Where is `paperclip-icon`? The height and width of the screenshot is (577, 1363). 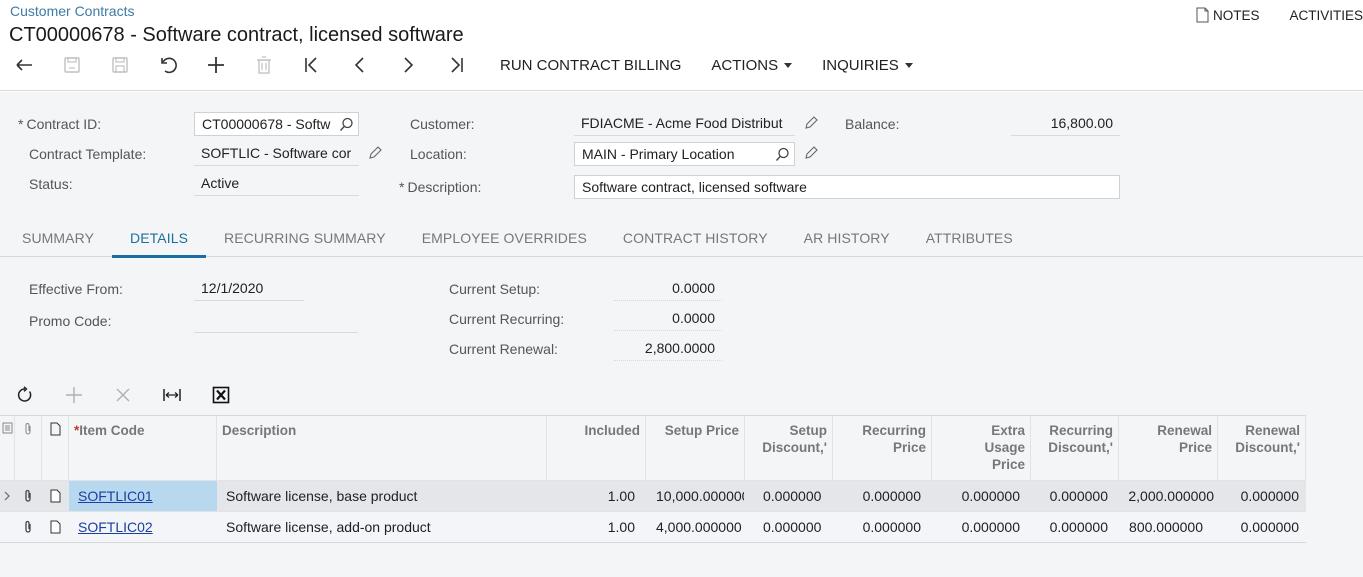 paperclip-icon is located at coordinates (28, 495).